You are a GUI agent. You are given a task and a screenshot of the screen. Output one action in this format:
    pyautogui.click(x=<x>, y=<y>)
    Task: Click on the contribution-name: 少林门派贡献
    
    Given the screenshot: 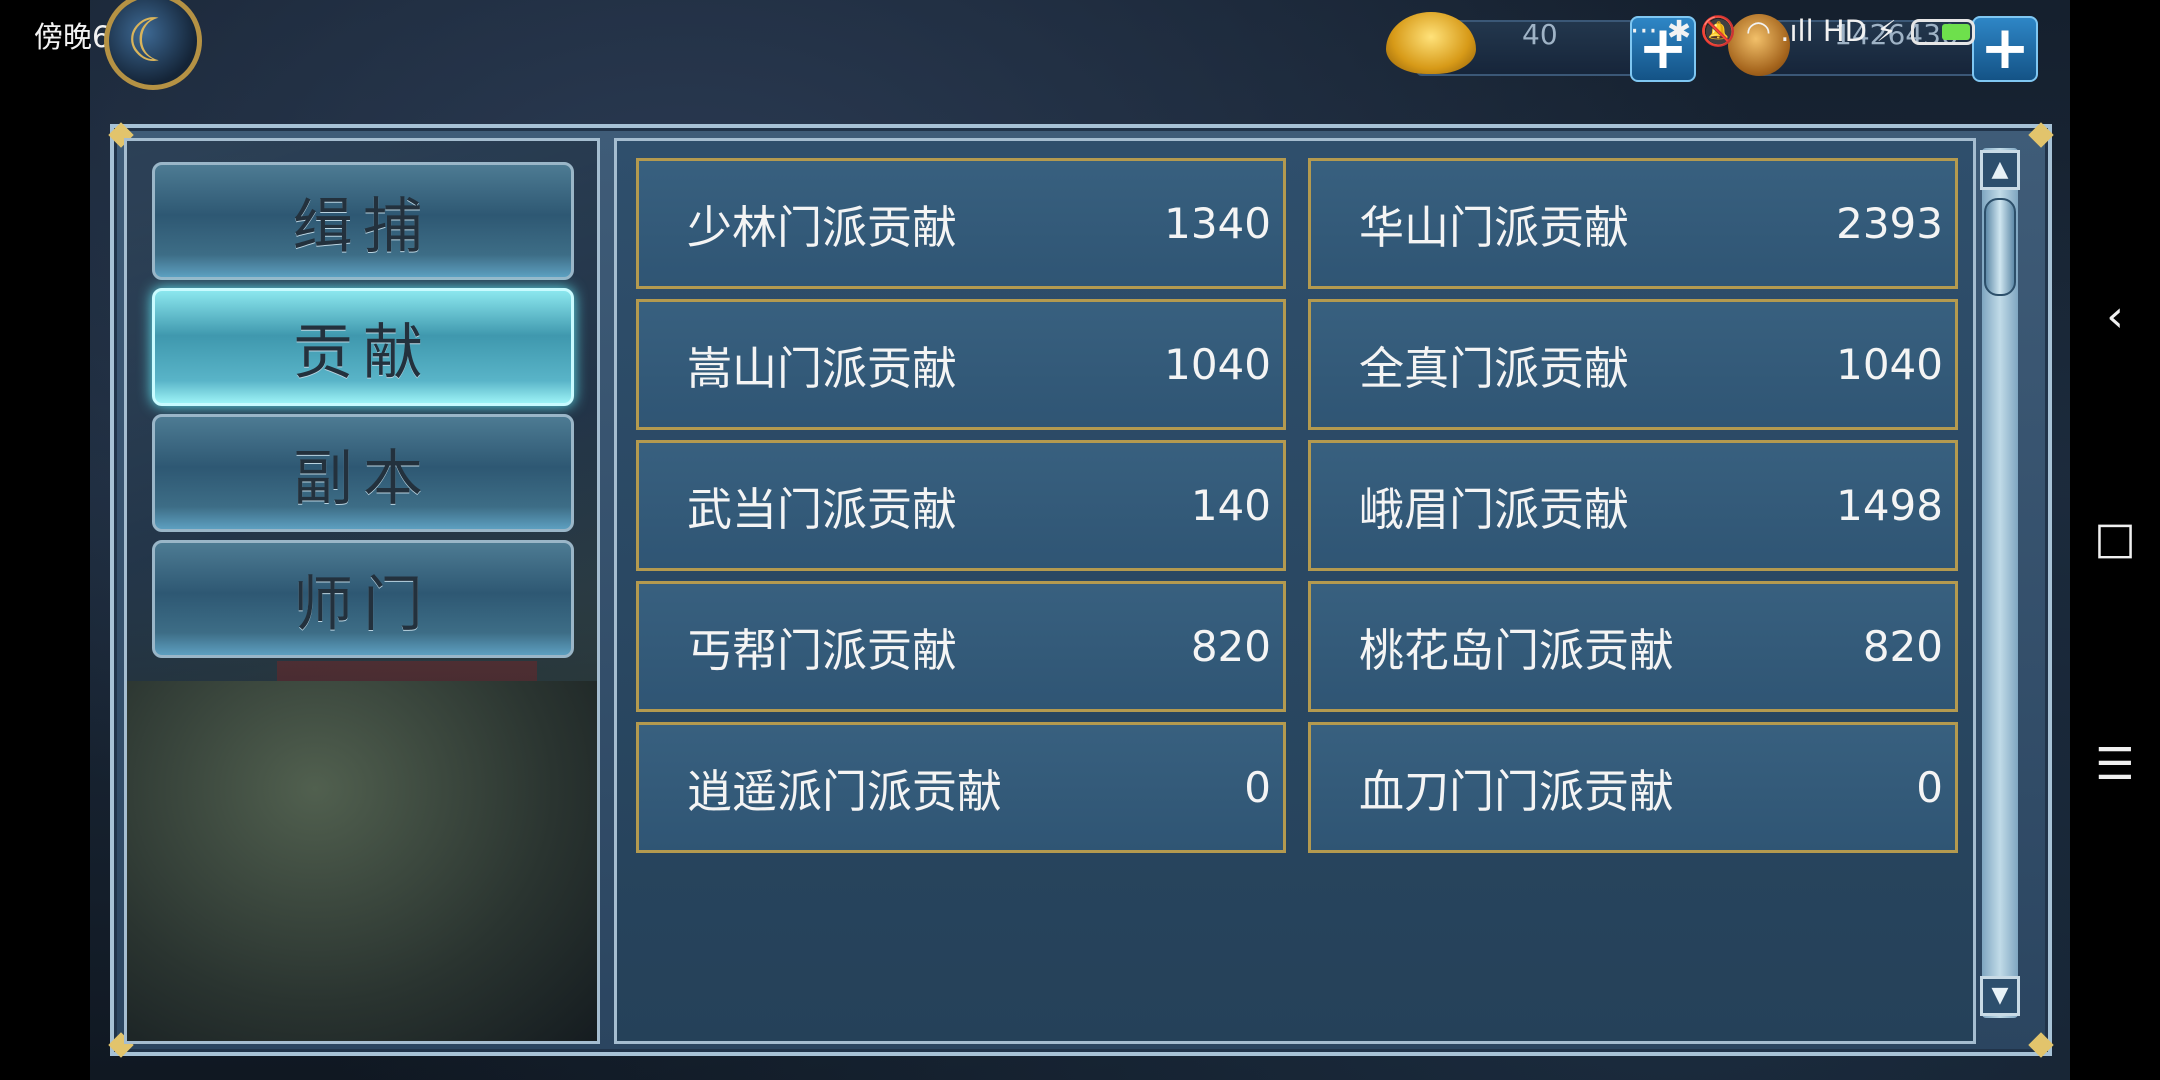 What is the action you would take?
    pyautogui.click(x=822, y=227)
    